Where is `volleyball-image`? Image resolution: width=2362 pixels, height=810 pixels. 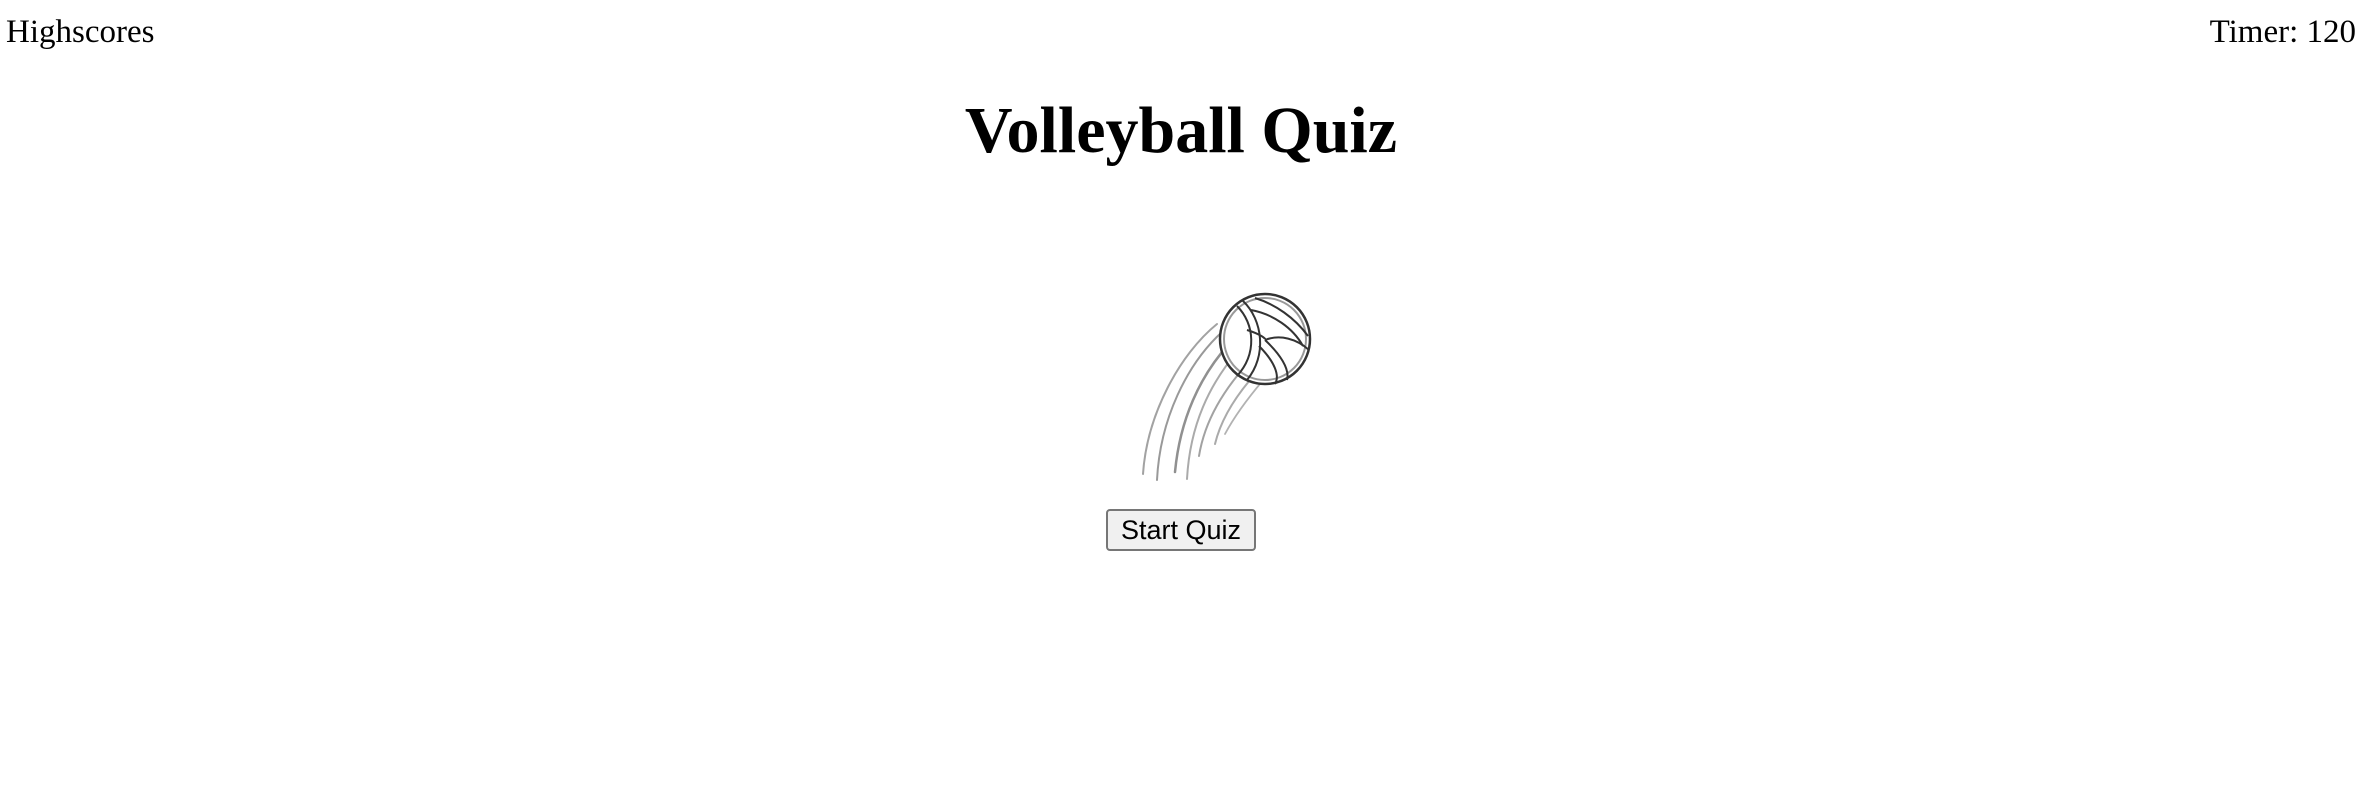
volleyball-image is located at coordinates (1225, 384).